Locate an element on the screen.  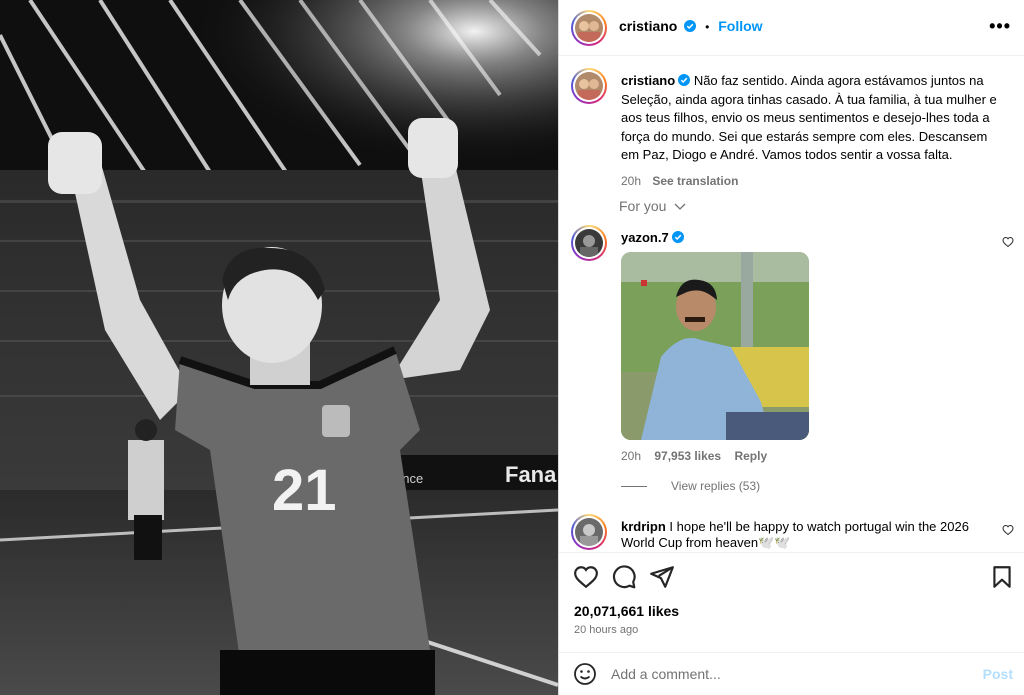
caption-avatar is located at coordinates (589, 86).